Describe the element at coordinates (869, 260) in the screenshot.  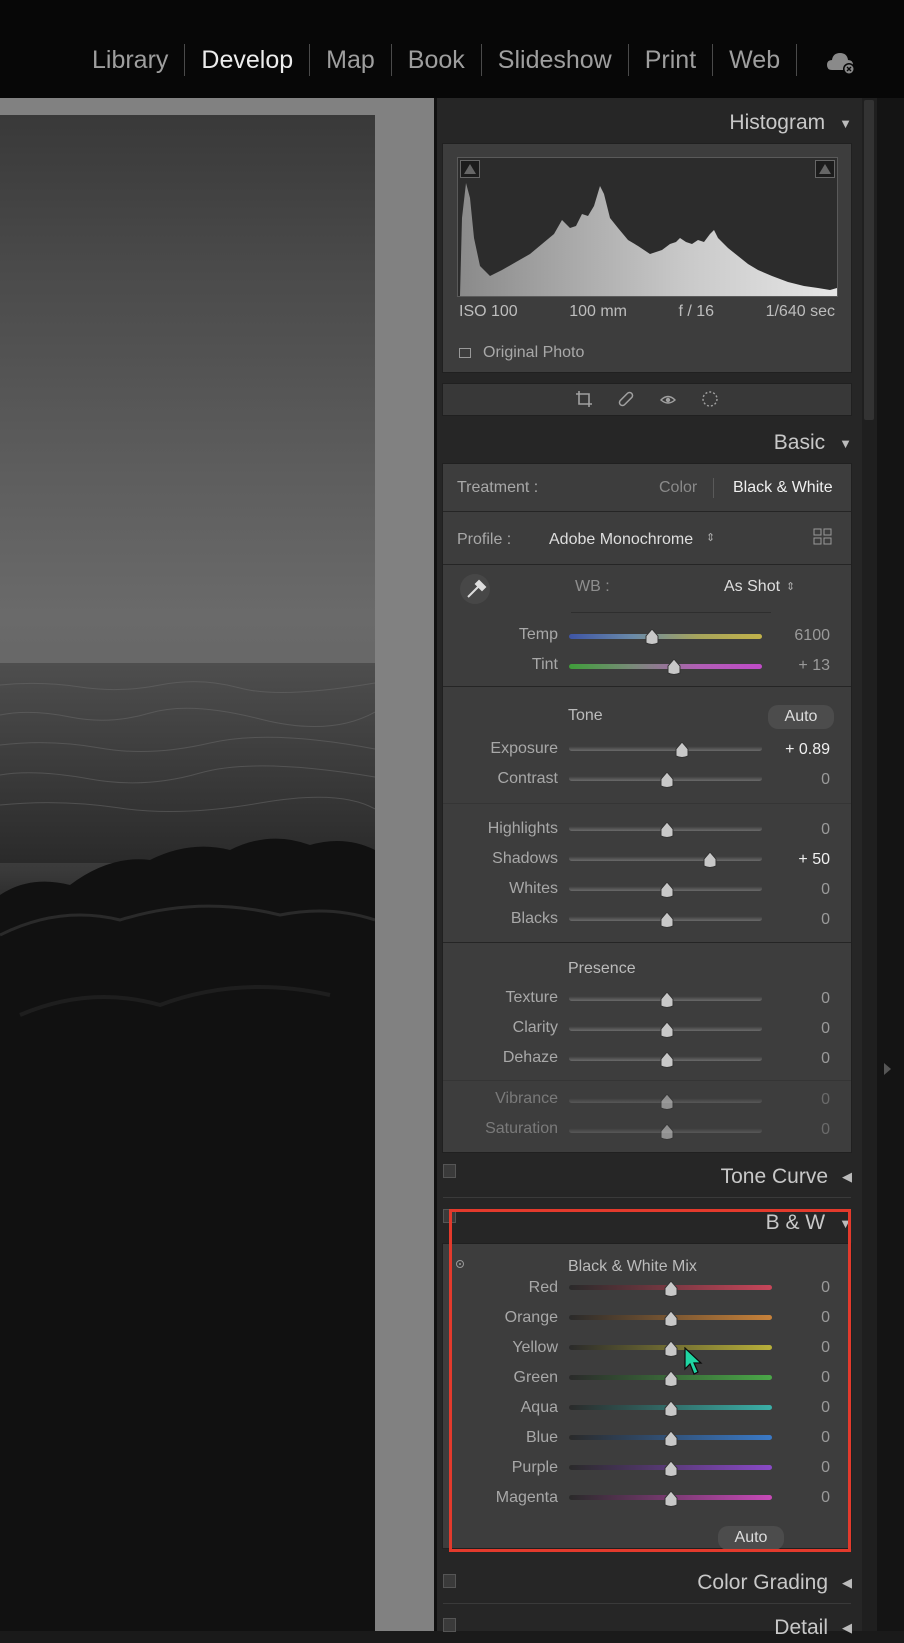
I see `scrollbar-thumb` at that location.